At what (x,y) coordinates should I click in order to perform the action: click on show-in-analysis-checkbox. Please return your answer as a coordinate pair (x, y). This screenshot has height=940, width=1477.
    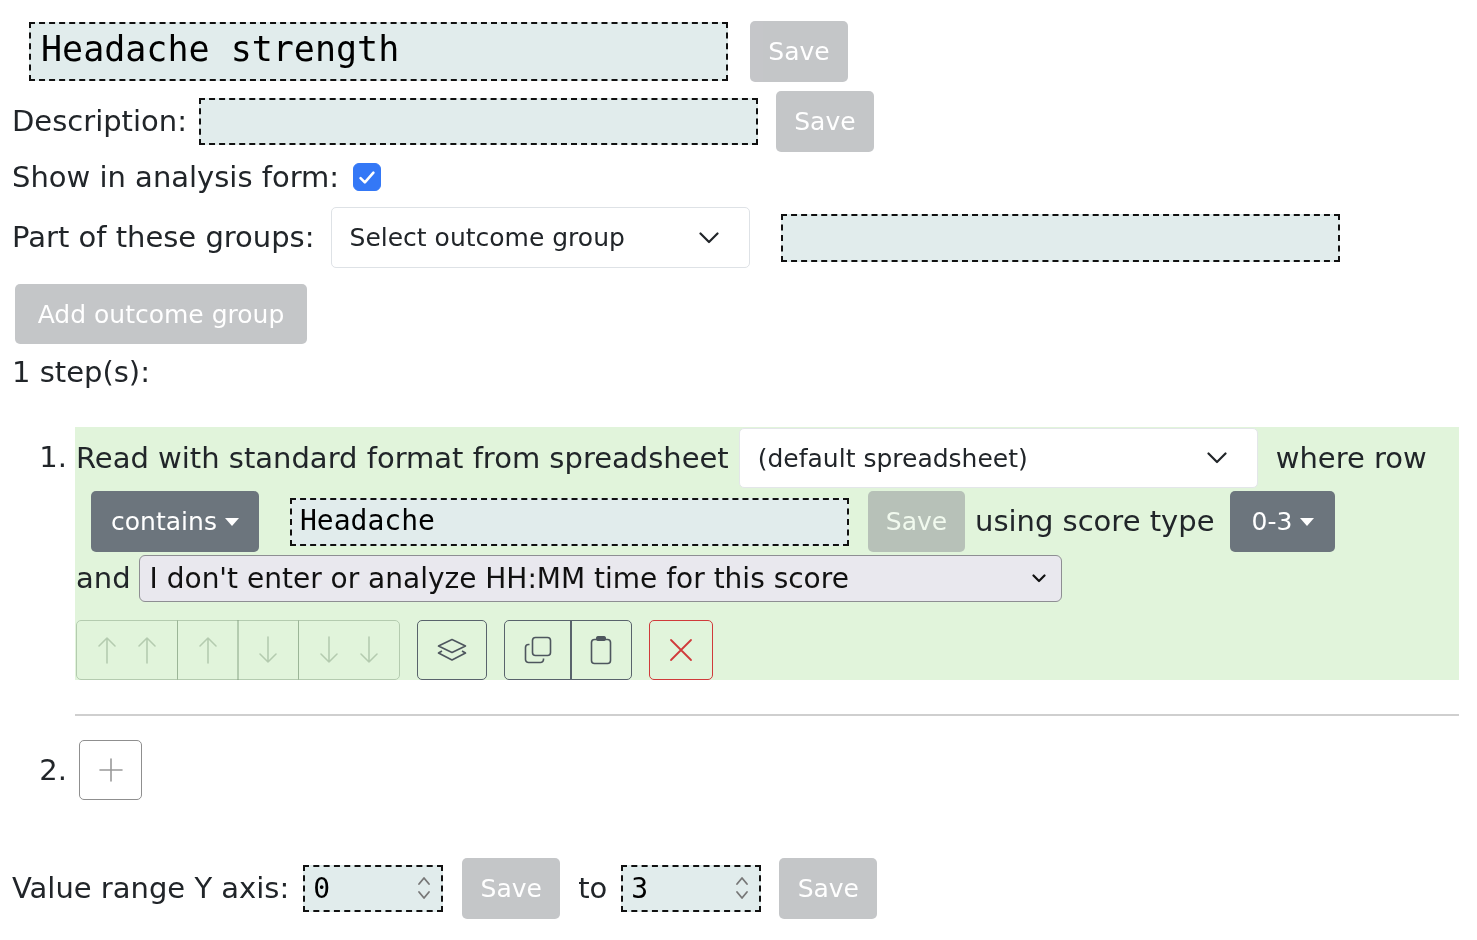
    Looking at the image, I should click on (367, 177).